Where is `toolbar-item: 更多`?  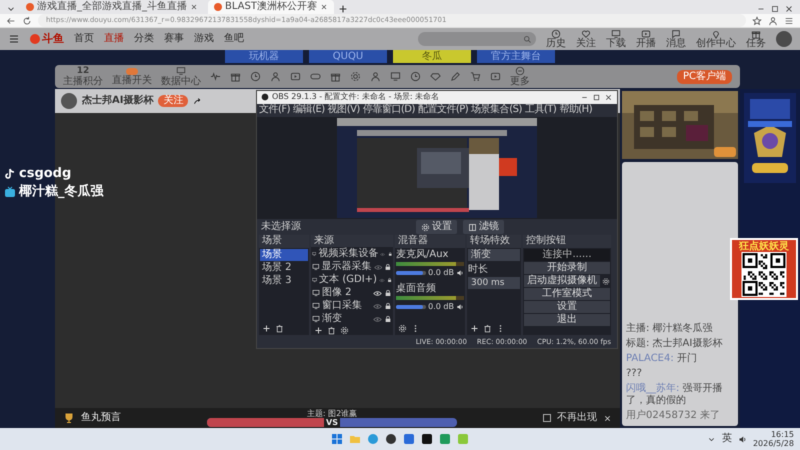 toolbar-item: 更多 is located at coordinates (520, 76).